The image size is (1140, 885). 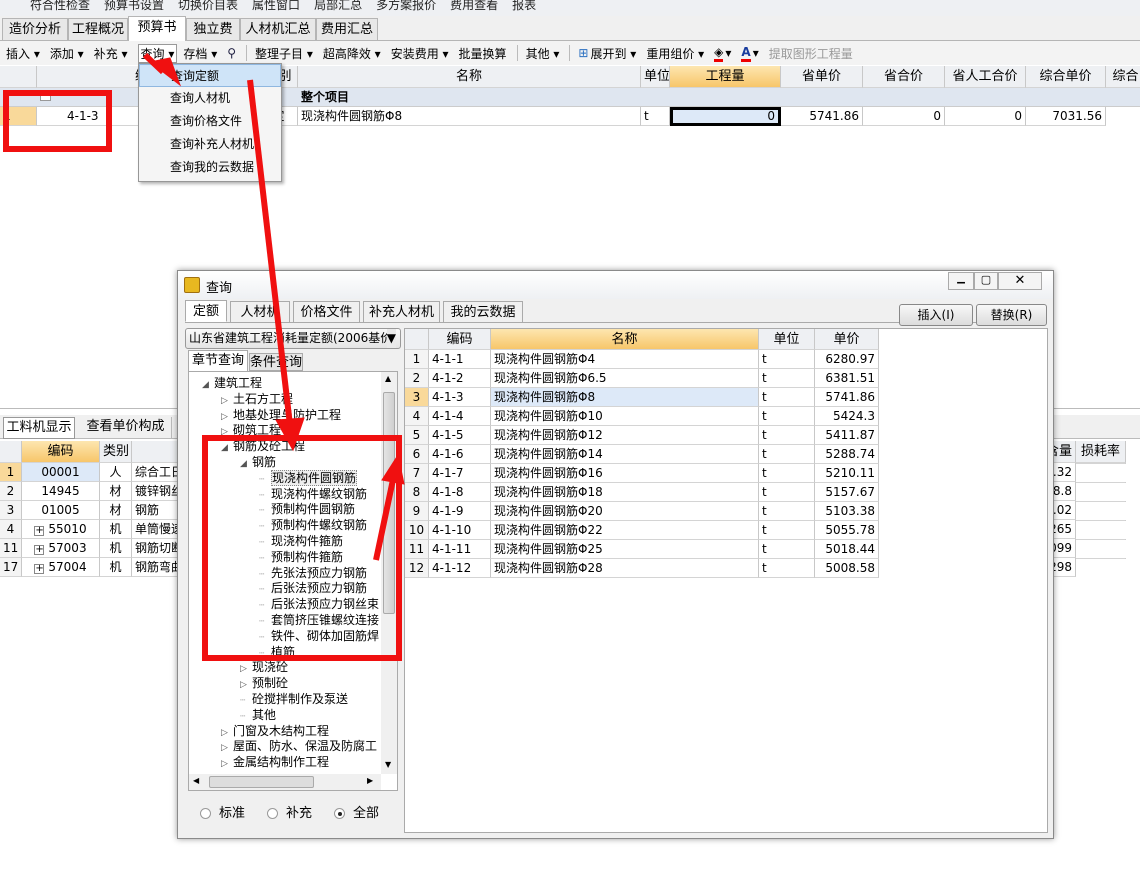 I want to click on annotation-arrows, so click(x=273, y=306).